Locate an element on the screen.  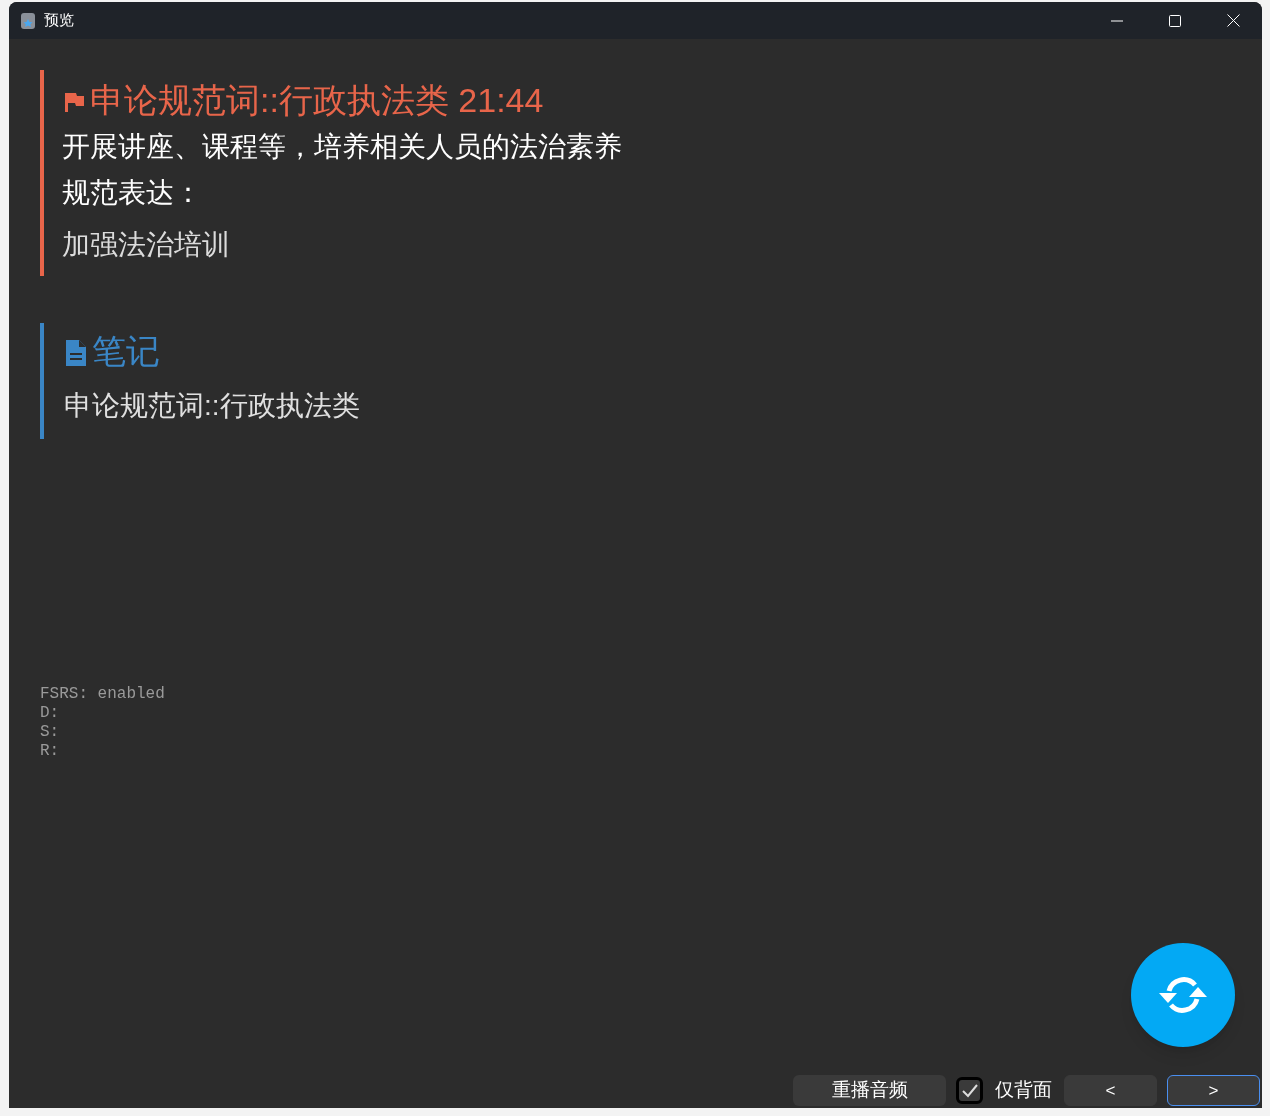
check-icon is located at coordinates (969, 1090).